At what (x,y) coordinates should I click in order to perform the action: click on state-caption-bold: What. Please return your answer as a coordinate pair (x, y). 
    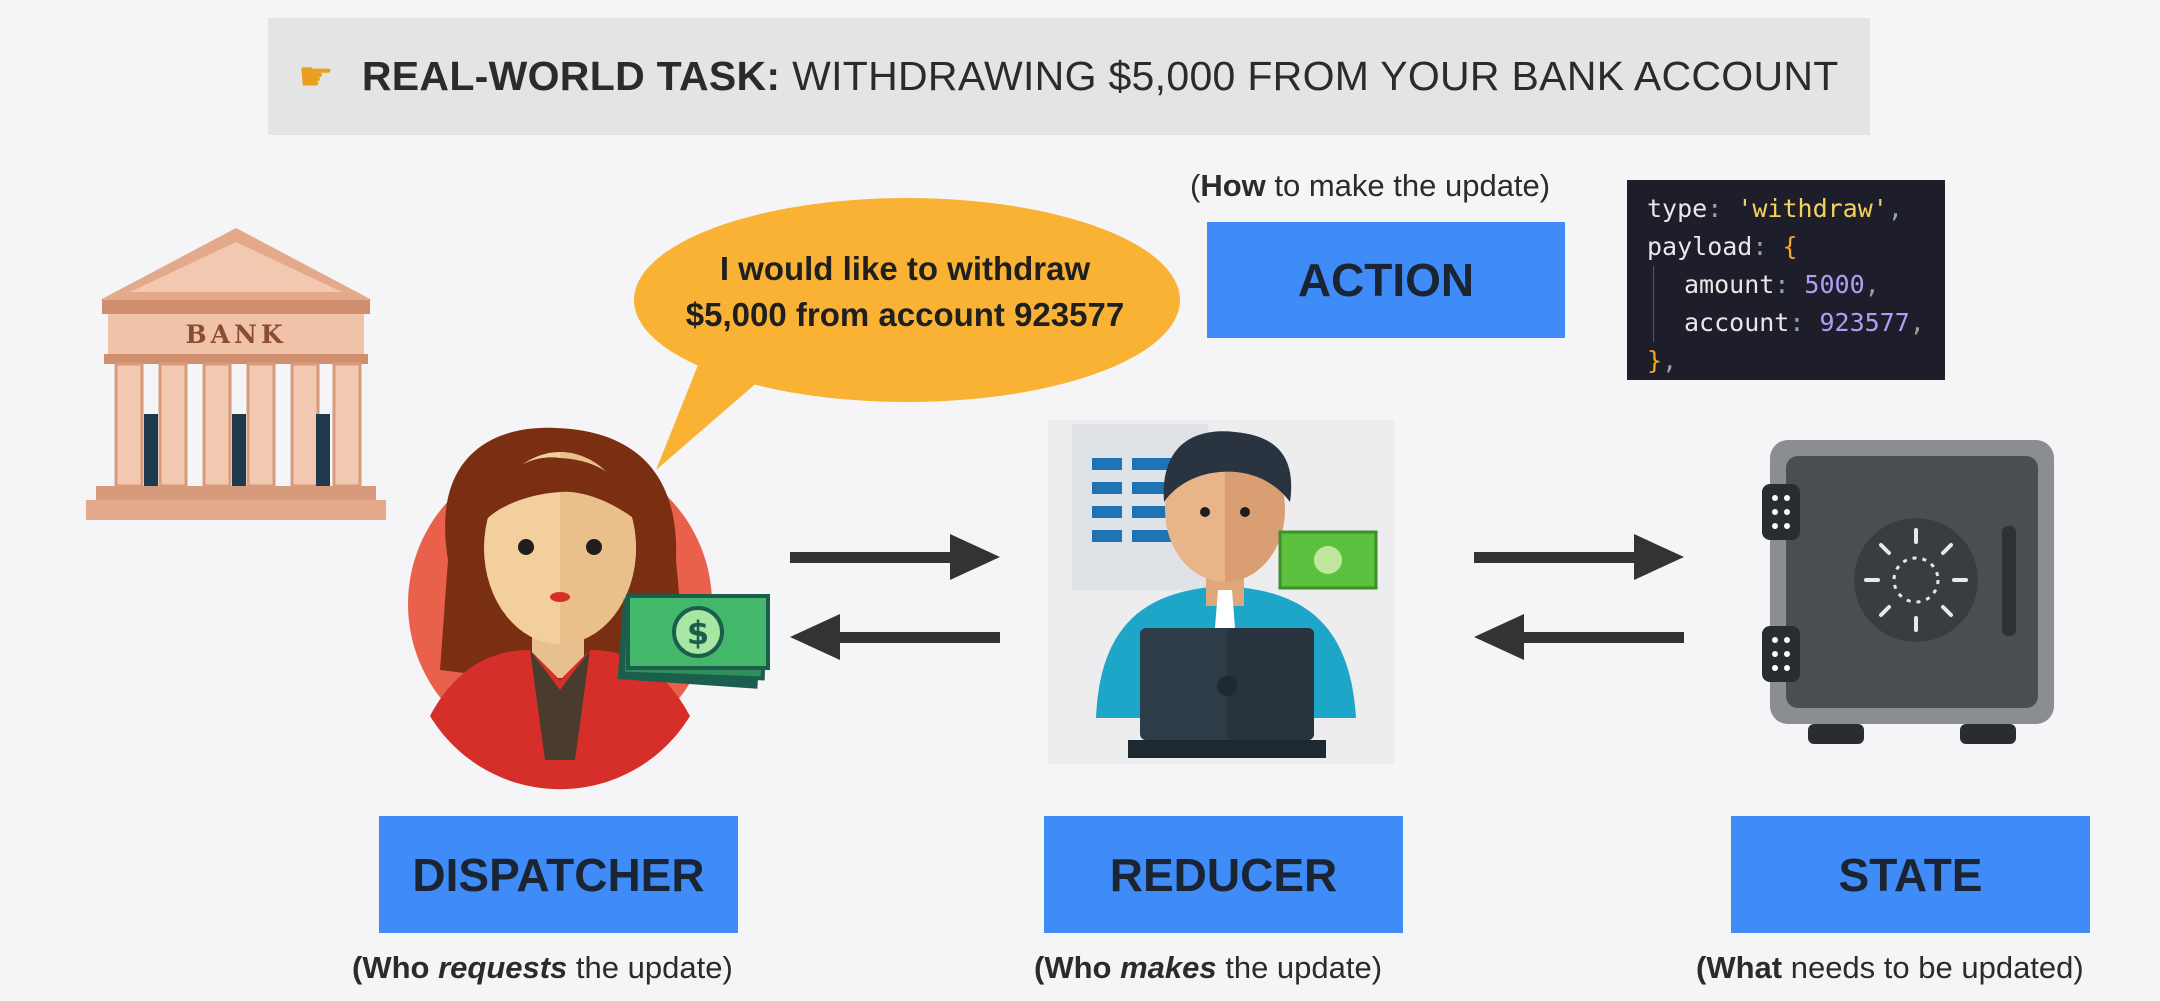
    Looking at the image, I should click on (1744, 967).